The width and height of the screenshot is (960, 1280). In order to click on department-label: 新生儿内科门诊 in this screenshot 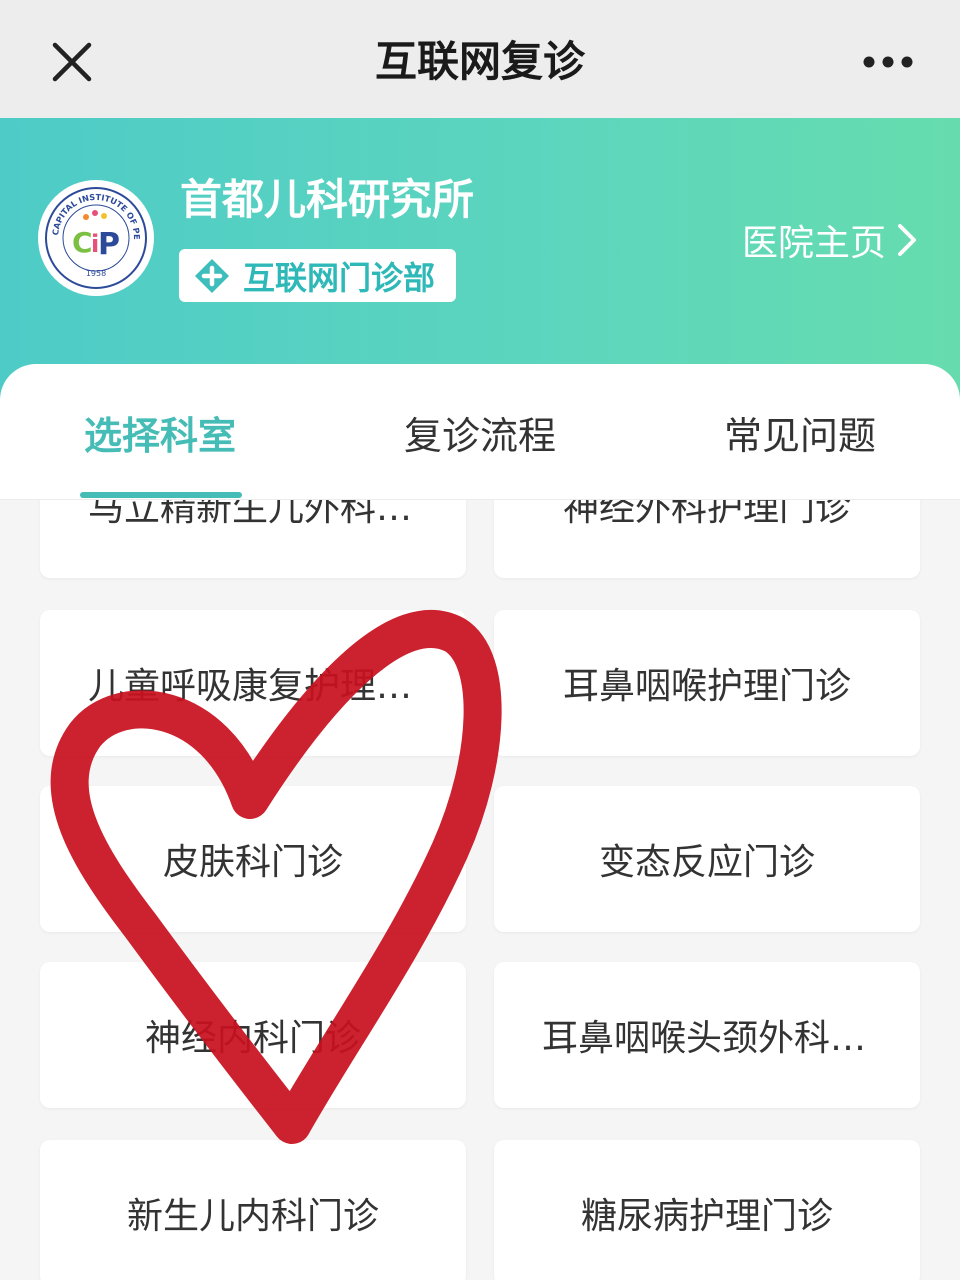, I will do `click(252, 1216)`.